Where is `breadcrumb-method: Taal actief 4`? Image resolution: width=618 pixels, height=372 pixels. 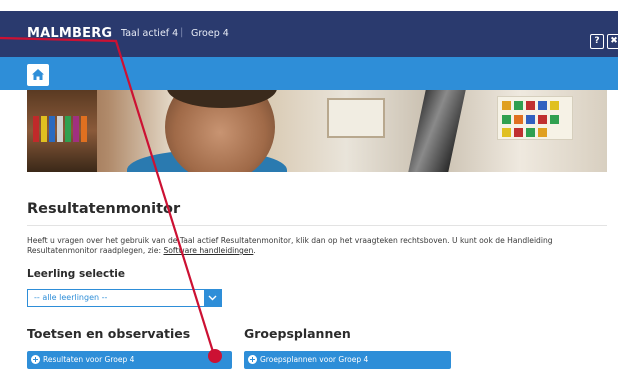 breadcrumb-method: Taal actief 4 is located at coordinates (149, 33).